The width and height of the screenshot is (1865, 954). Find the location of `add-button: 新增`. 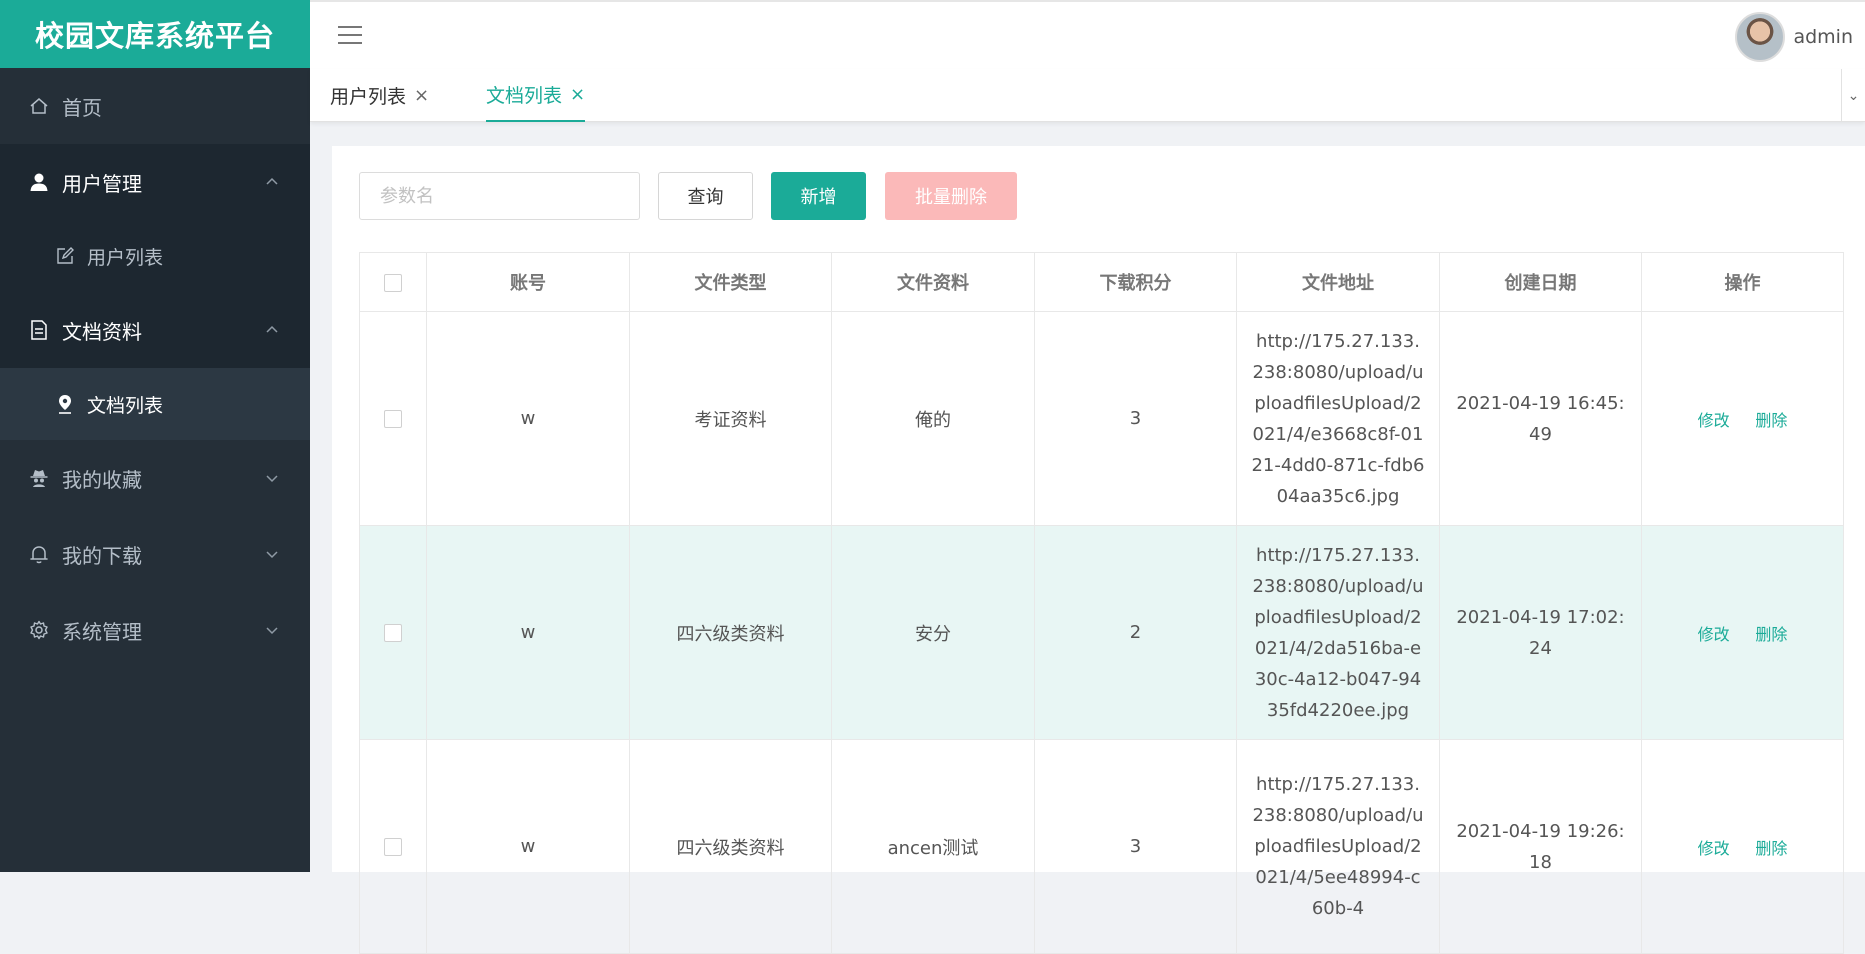

add-button: 新增 is located at coordinates (818, 196).